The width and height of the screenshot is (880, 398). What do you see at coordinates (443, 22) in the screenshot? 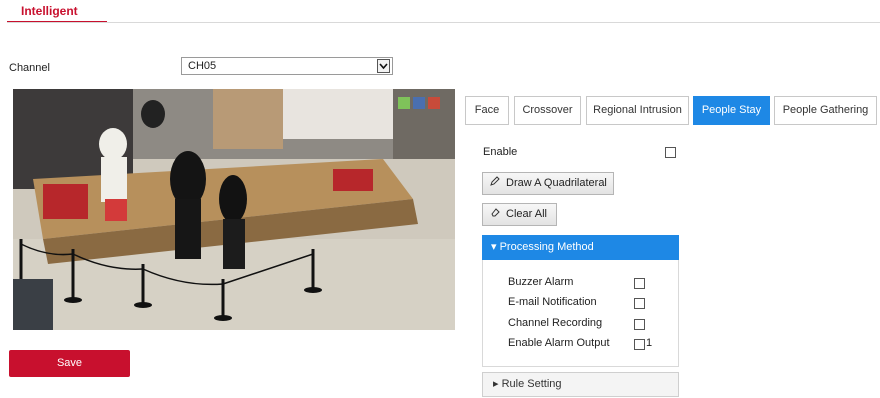
I see `header-divider` at bounding box center [443, 22].